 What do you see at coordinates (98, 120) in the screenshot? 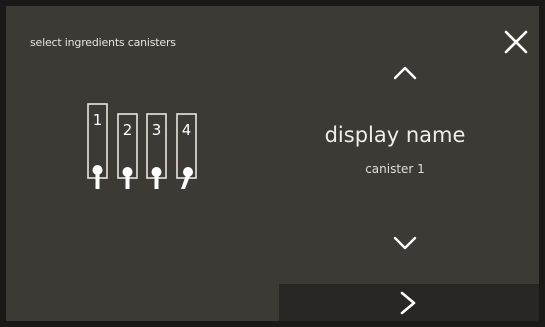
I see `canister-label: 1` at bounding box center [98, 120].